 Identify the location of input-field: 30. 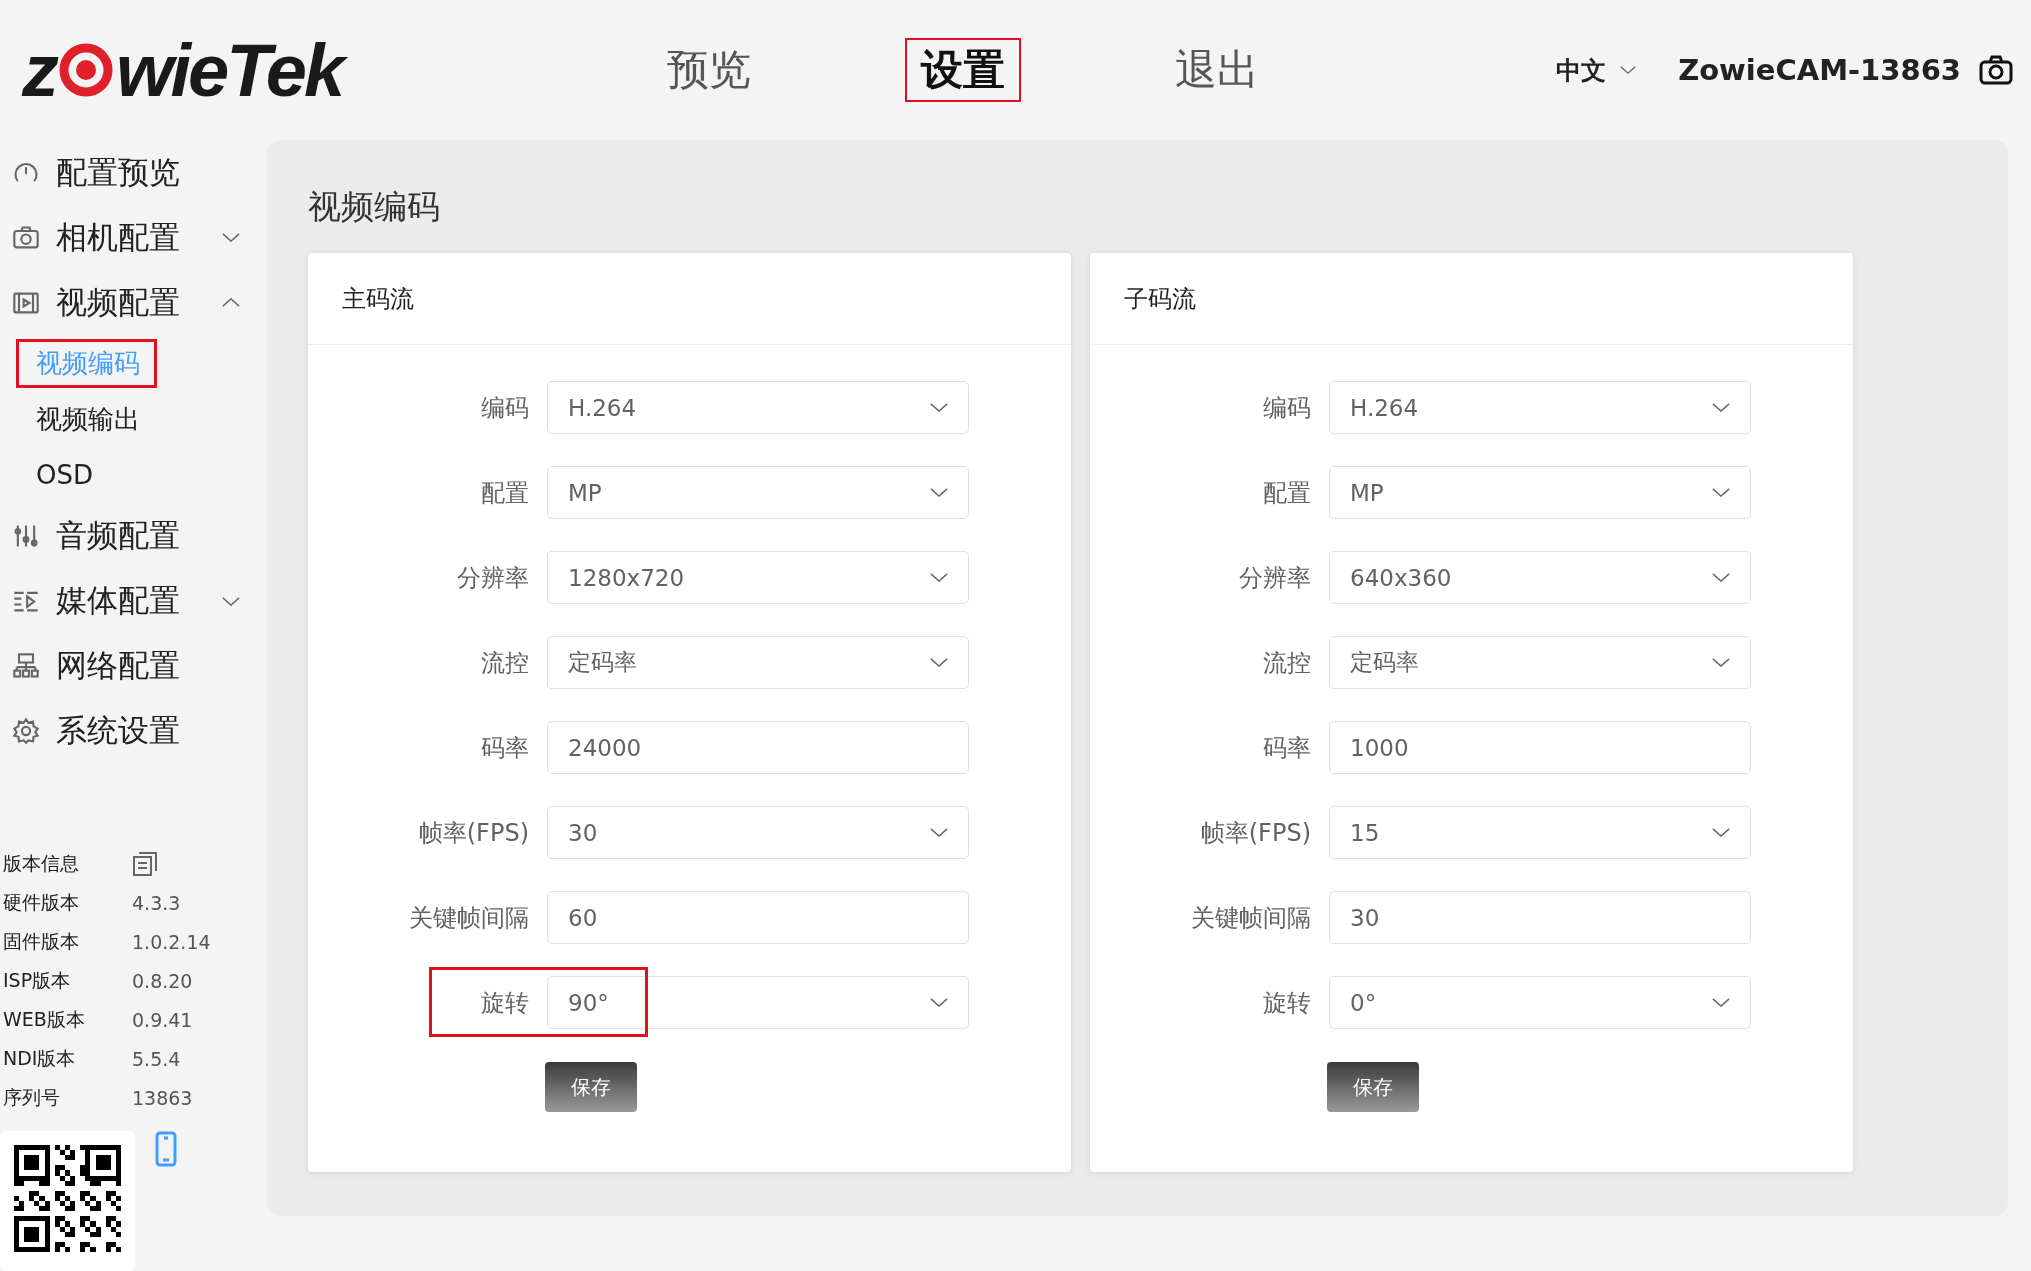
(1540, 917).